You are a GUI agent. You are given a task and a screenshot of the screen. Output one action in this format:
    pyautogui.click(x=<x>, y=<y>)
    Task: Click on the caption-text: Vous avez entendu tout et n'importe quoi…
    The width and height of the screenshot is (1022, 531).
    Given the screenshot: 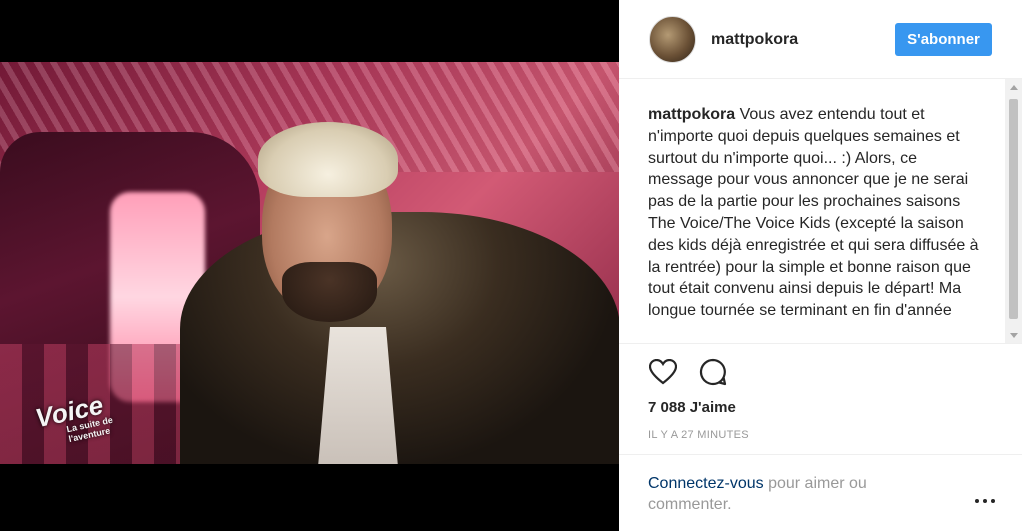 What is the action you would take?
    pyautogui.click(x=813, y=213)
    